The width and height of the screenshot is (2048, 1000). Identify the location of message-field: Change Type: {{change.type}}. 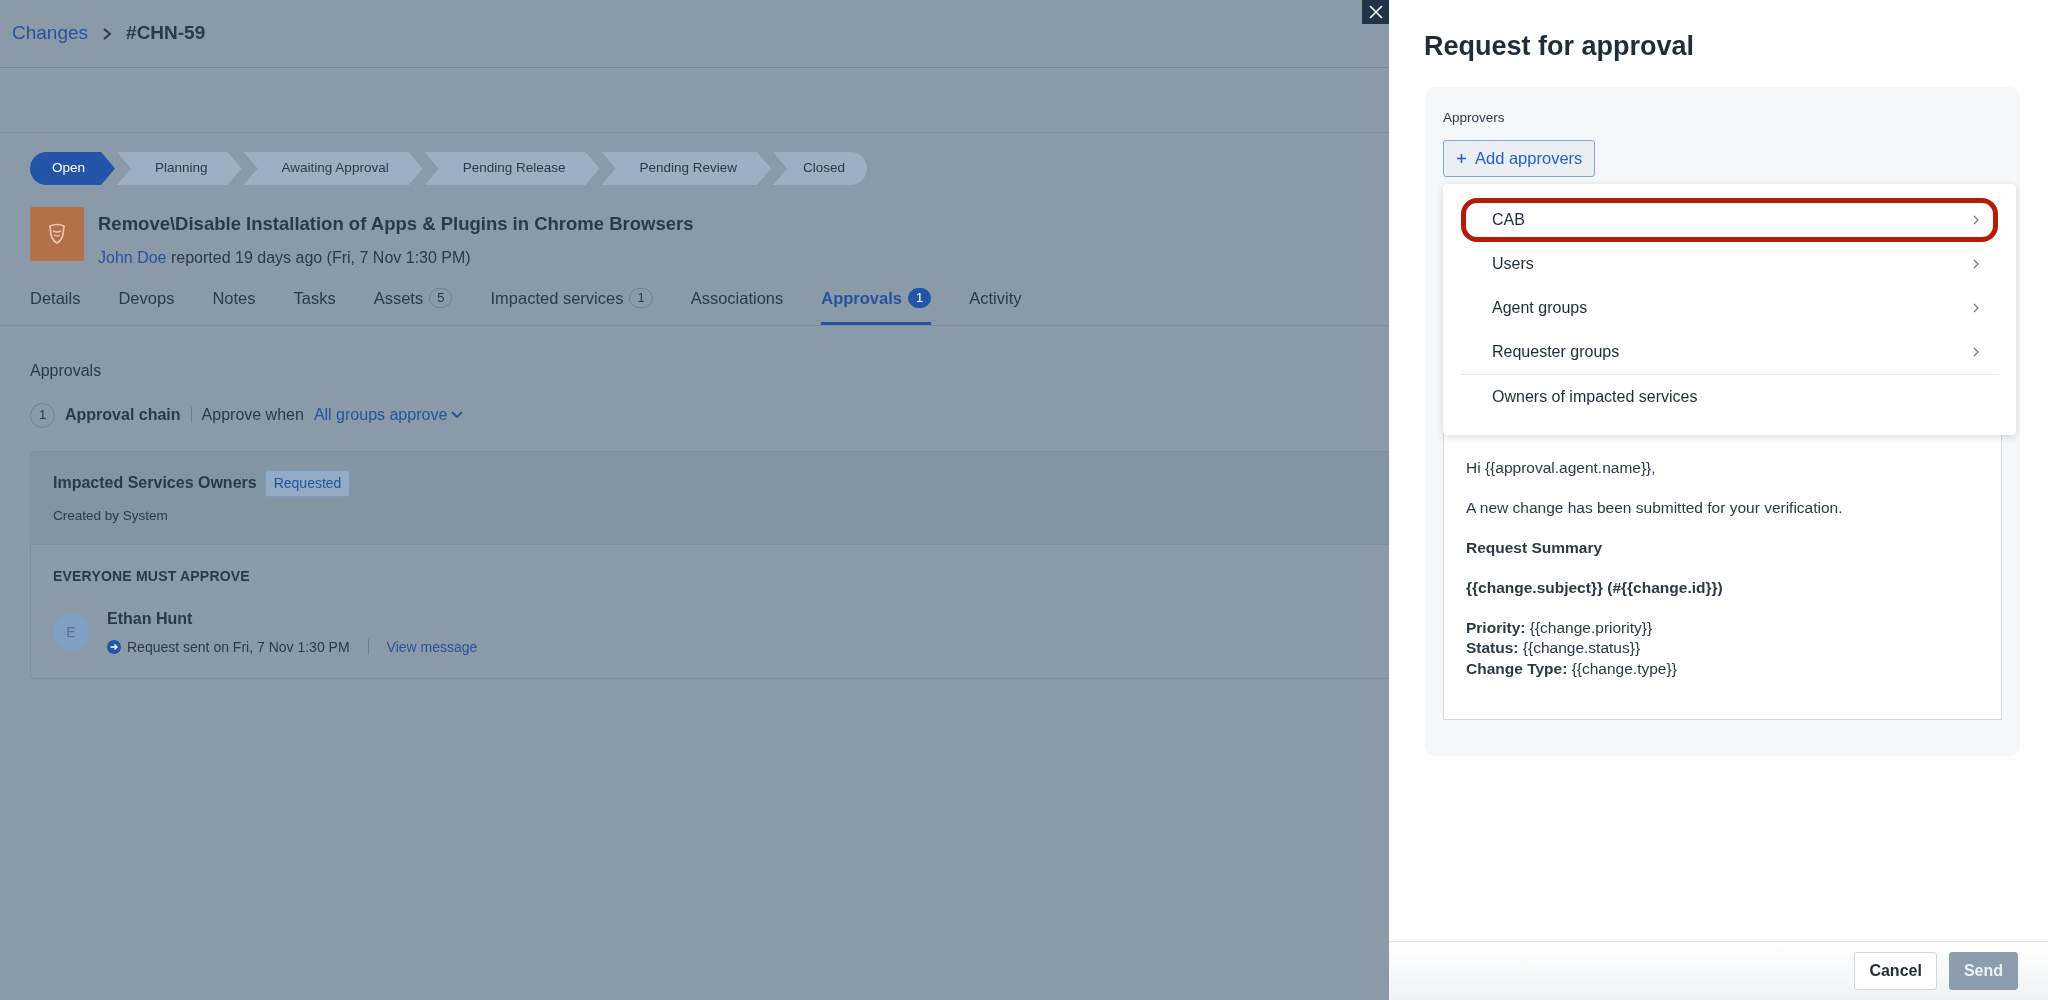
(1722, 668).